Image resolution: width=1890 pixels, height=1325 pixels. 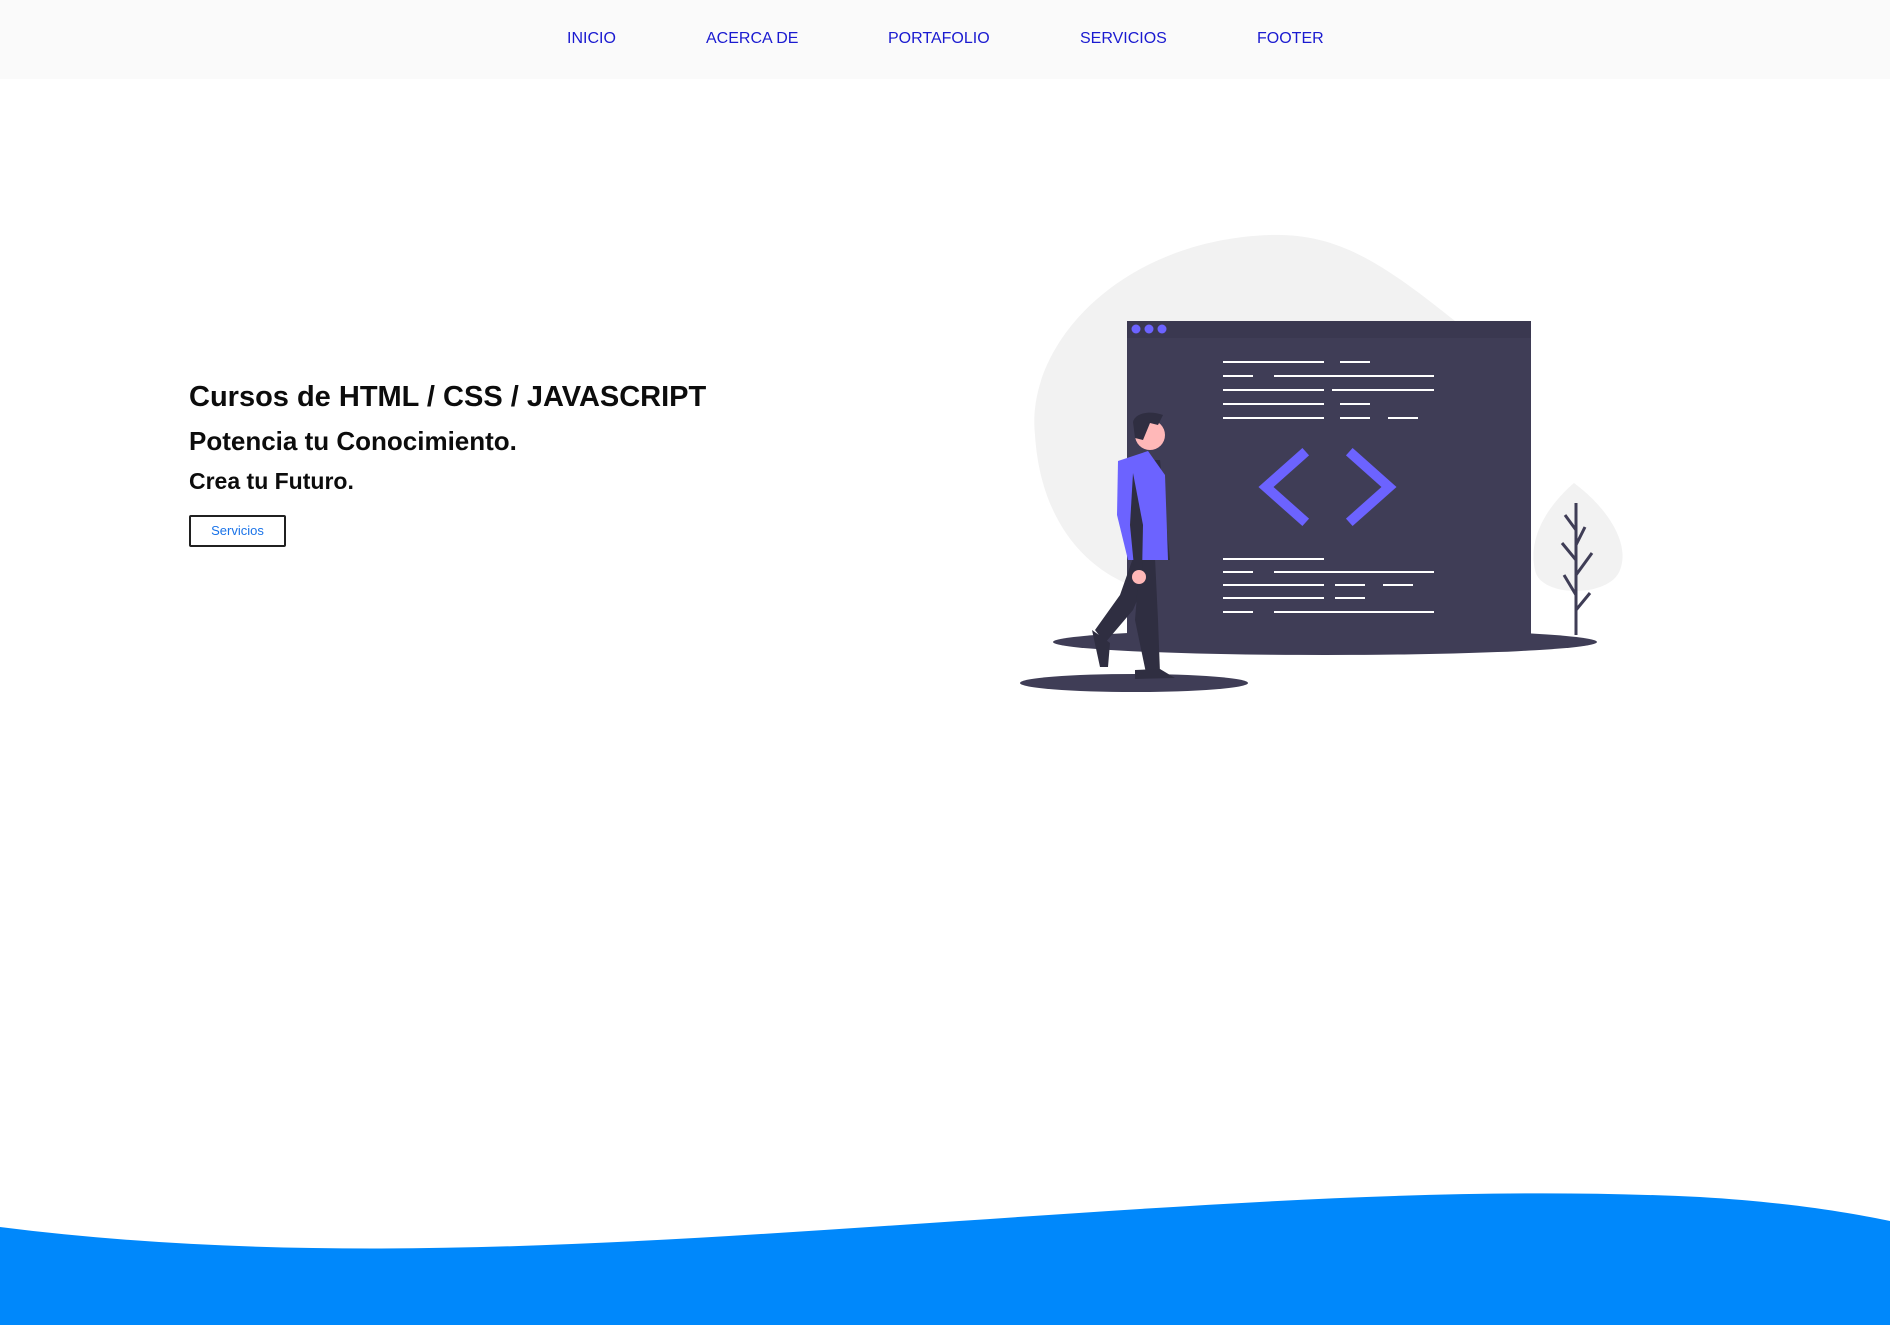 I want to click on programmer-code-window-illustration, so click(x=1321, y=463).